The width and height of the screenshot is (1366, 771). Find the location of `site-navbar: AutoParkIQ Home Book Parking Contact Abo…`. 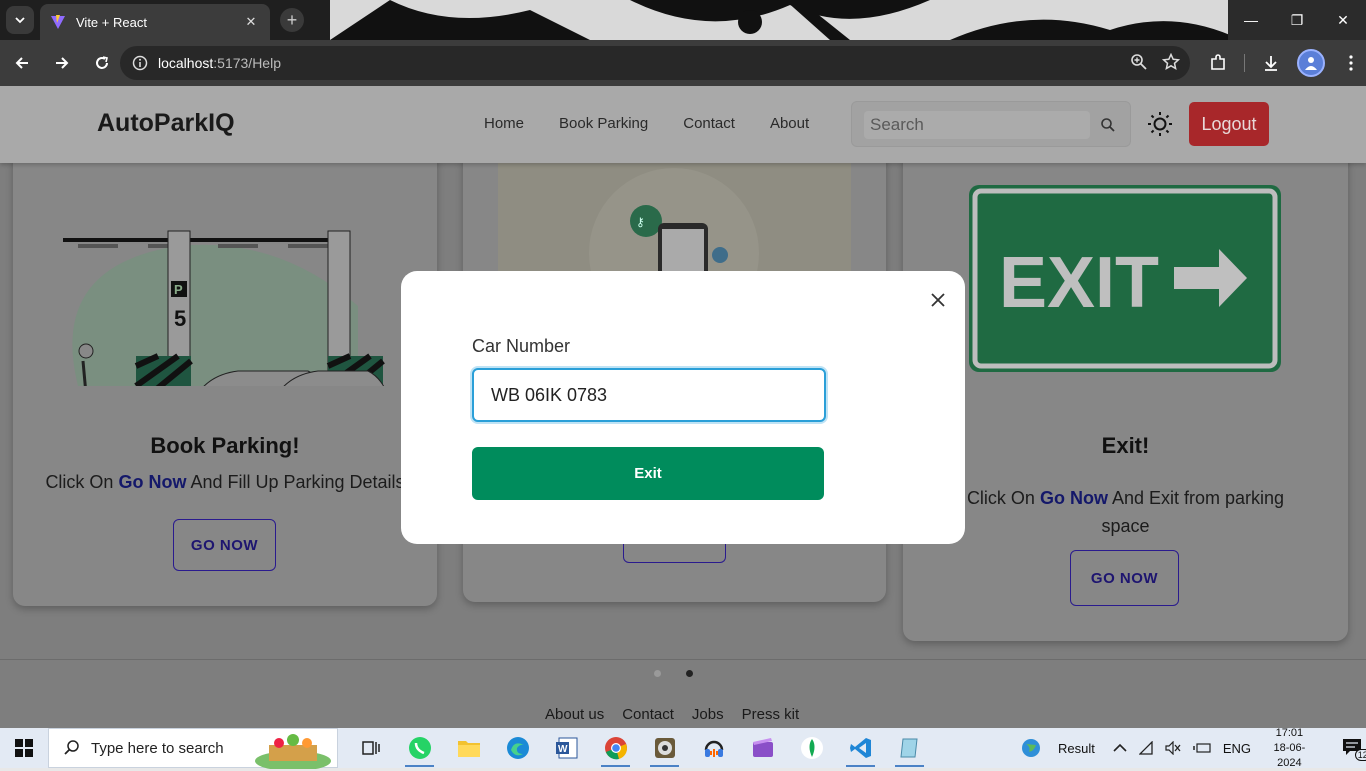

site-navbar: AutoParkIQ Home Book Parking Contact Abo… is located at coordinates (683, 124).